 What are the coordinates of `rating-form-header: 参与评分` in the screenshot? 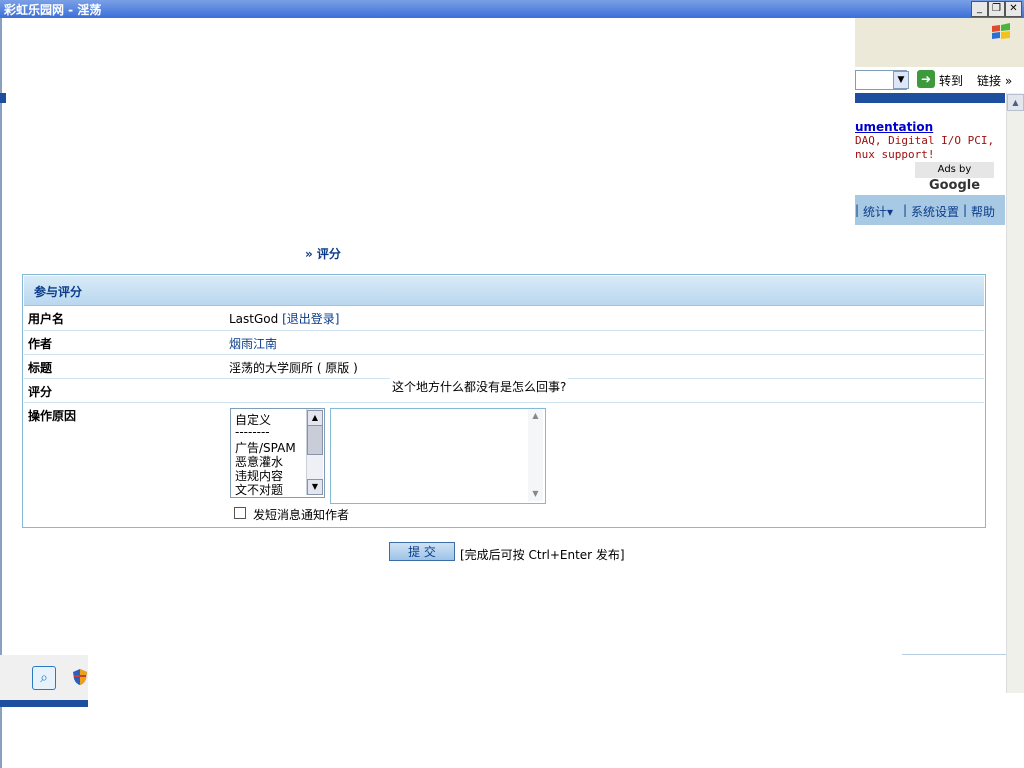 It's located at (504, 291).